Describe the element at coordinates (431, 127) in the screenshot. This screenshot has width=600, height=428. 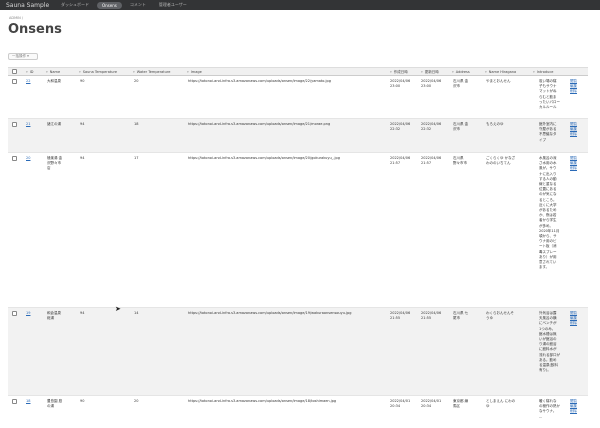
I see `row-updated-at: 2022/04/06 22:32` at that location.